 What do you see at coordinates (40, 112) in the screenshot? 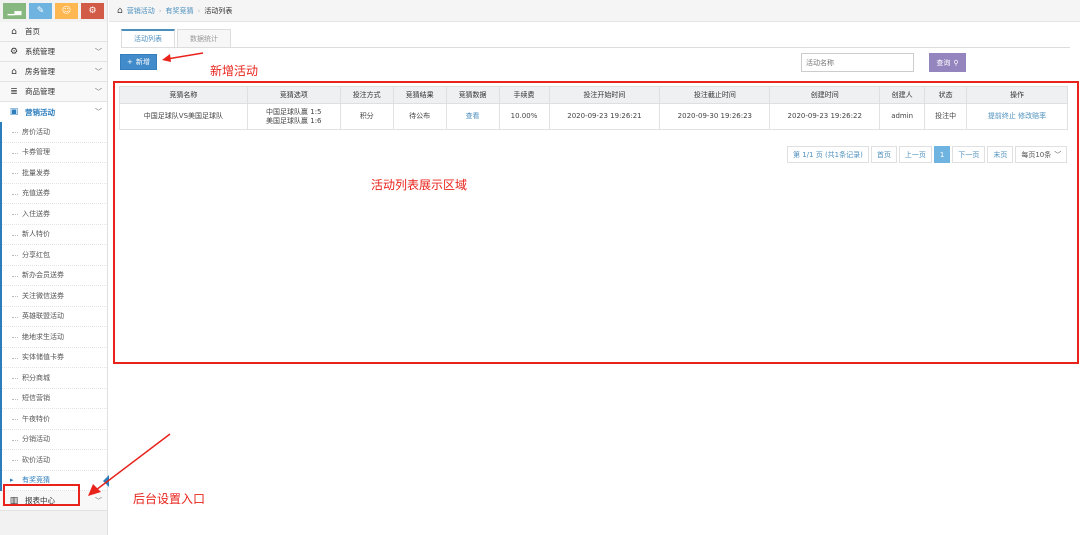
I see `sidebar-item-label: 营销活动` at bounding box center [40, 112].